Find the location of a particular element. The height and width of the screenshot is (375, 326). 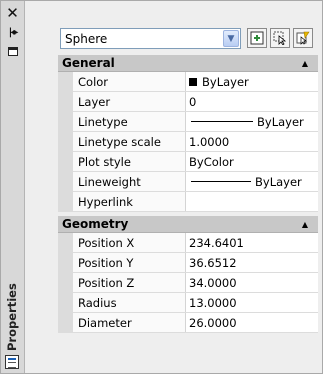

property-row-layer: Layer 0 is located at coordinates (188, 102).